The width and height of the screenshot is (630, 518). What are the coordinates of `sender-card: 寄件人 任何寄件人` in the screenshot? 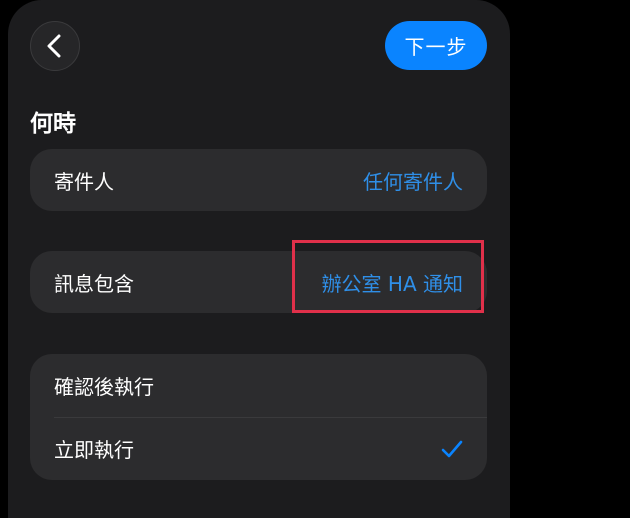 It's located at (258, 180).